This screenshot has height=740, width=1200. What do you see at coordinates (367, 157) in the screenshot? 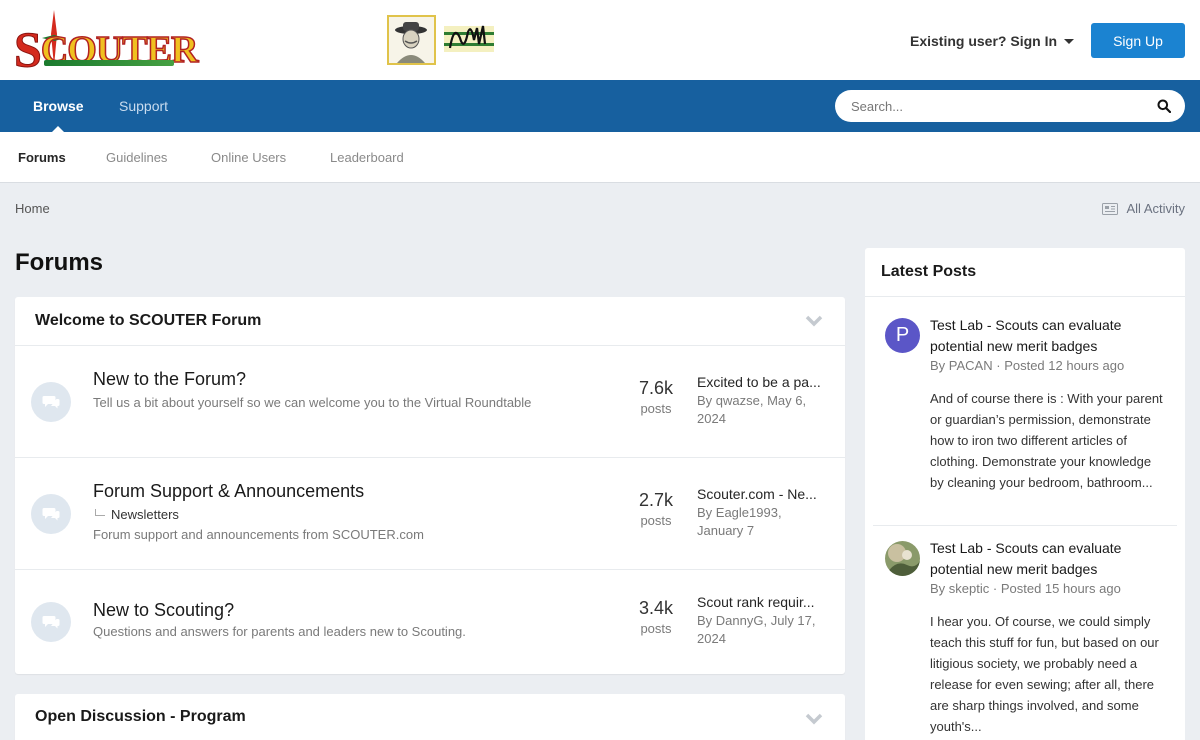
I see `subnav-leaderboard: Leaderboard` at bounding box center [367, 157].